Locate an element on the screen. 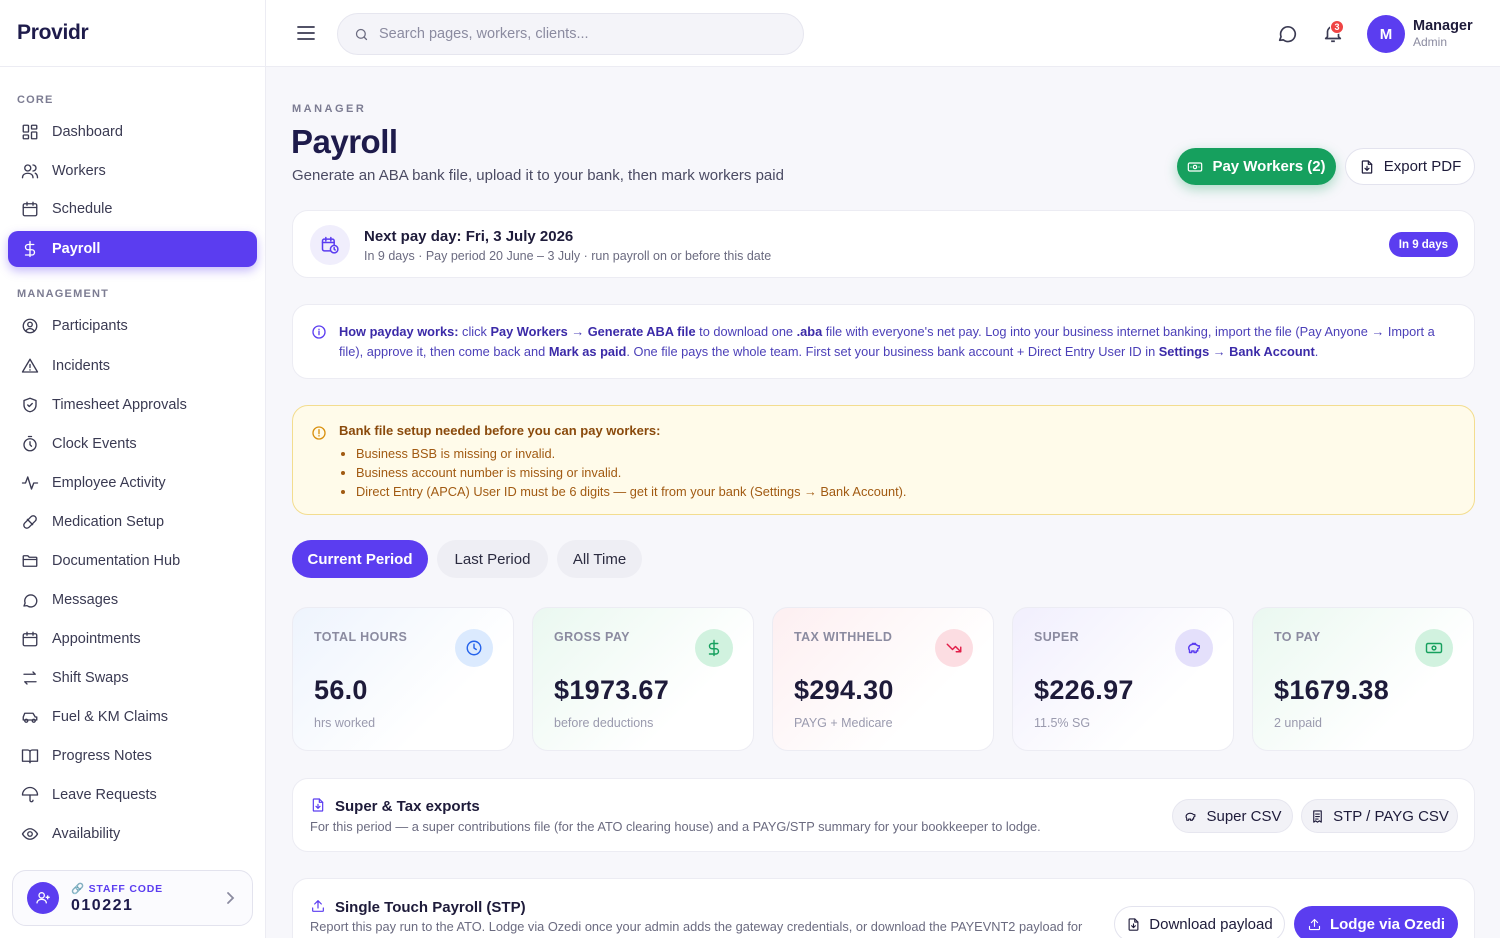 Image resolution: width=1500 pixels, height=938 pixels. sidebar-item-label: Clock Events is located at coordinates (94, 444).